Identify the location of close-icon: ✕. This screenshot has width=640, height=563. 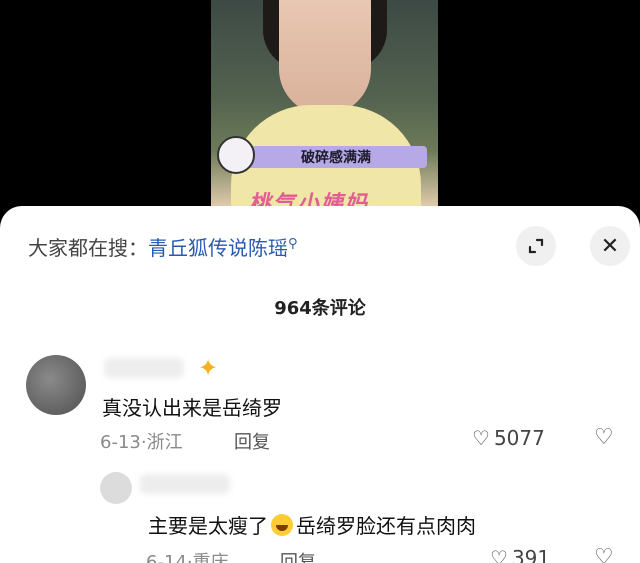
(610, 246).